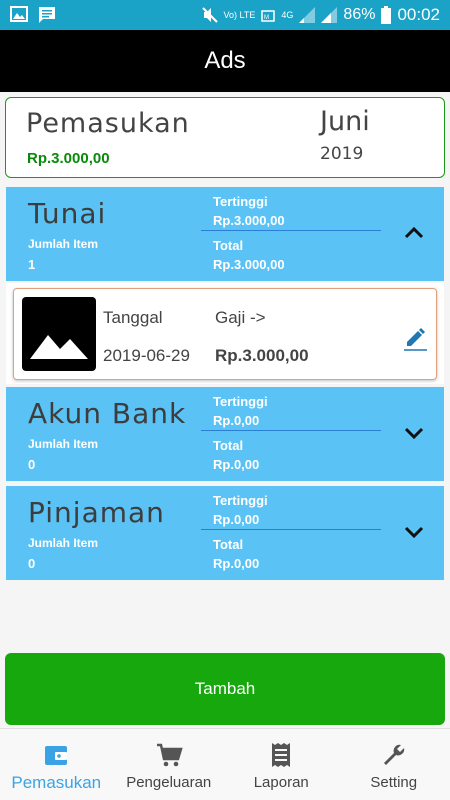 This screenshot has height=800, width=450. What do you see at coordinates (225, 689) in the screenshot?
I see `add-button: Tambah` at bounding box center [225, 689].